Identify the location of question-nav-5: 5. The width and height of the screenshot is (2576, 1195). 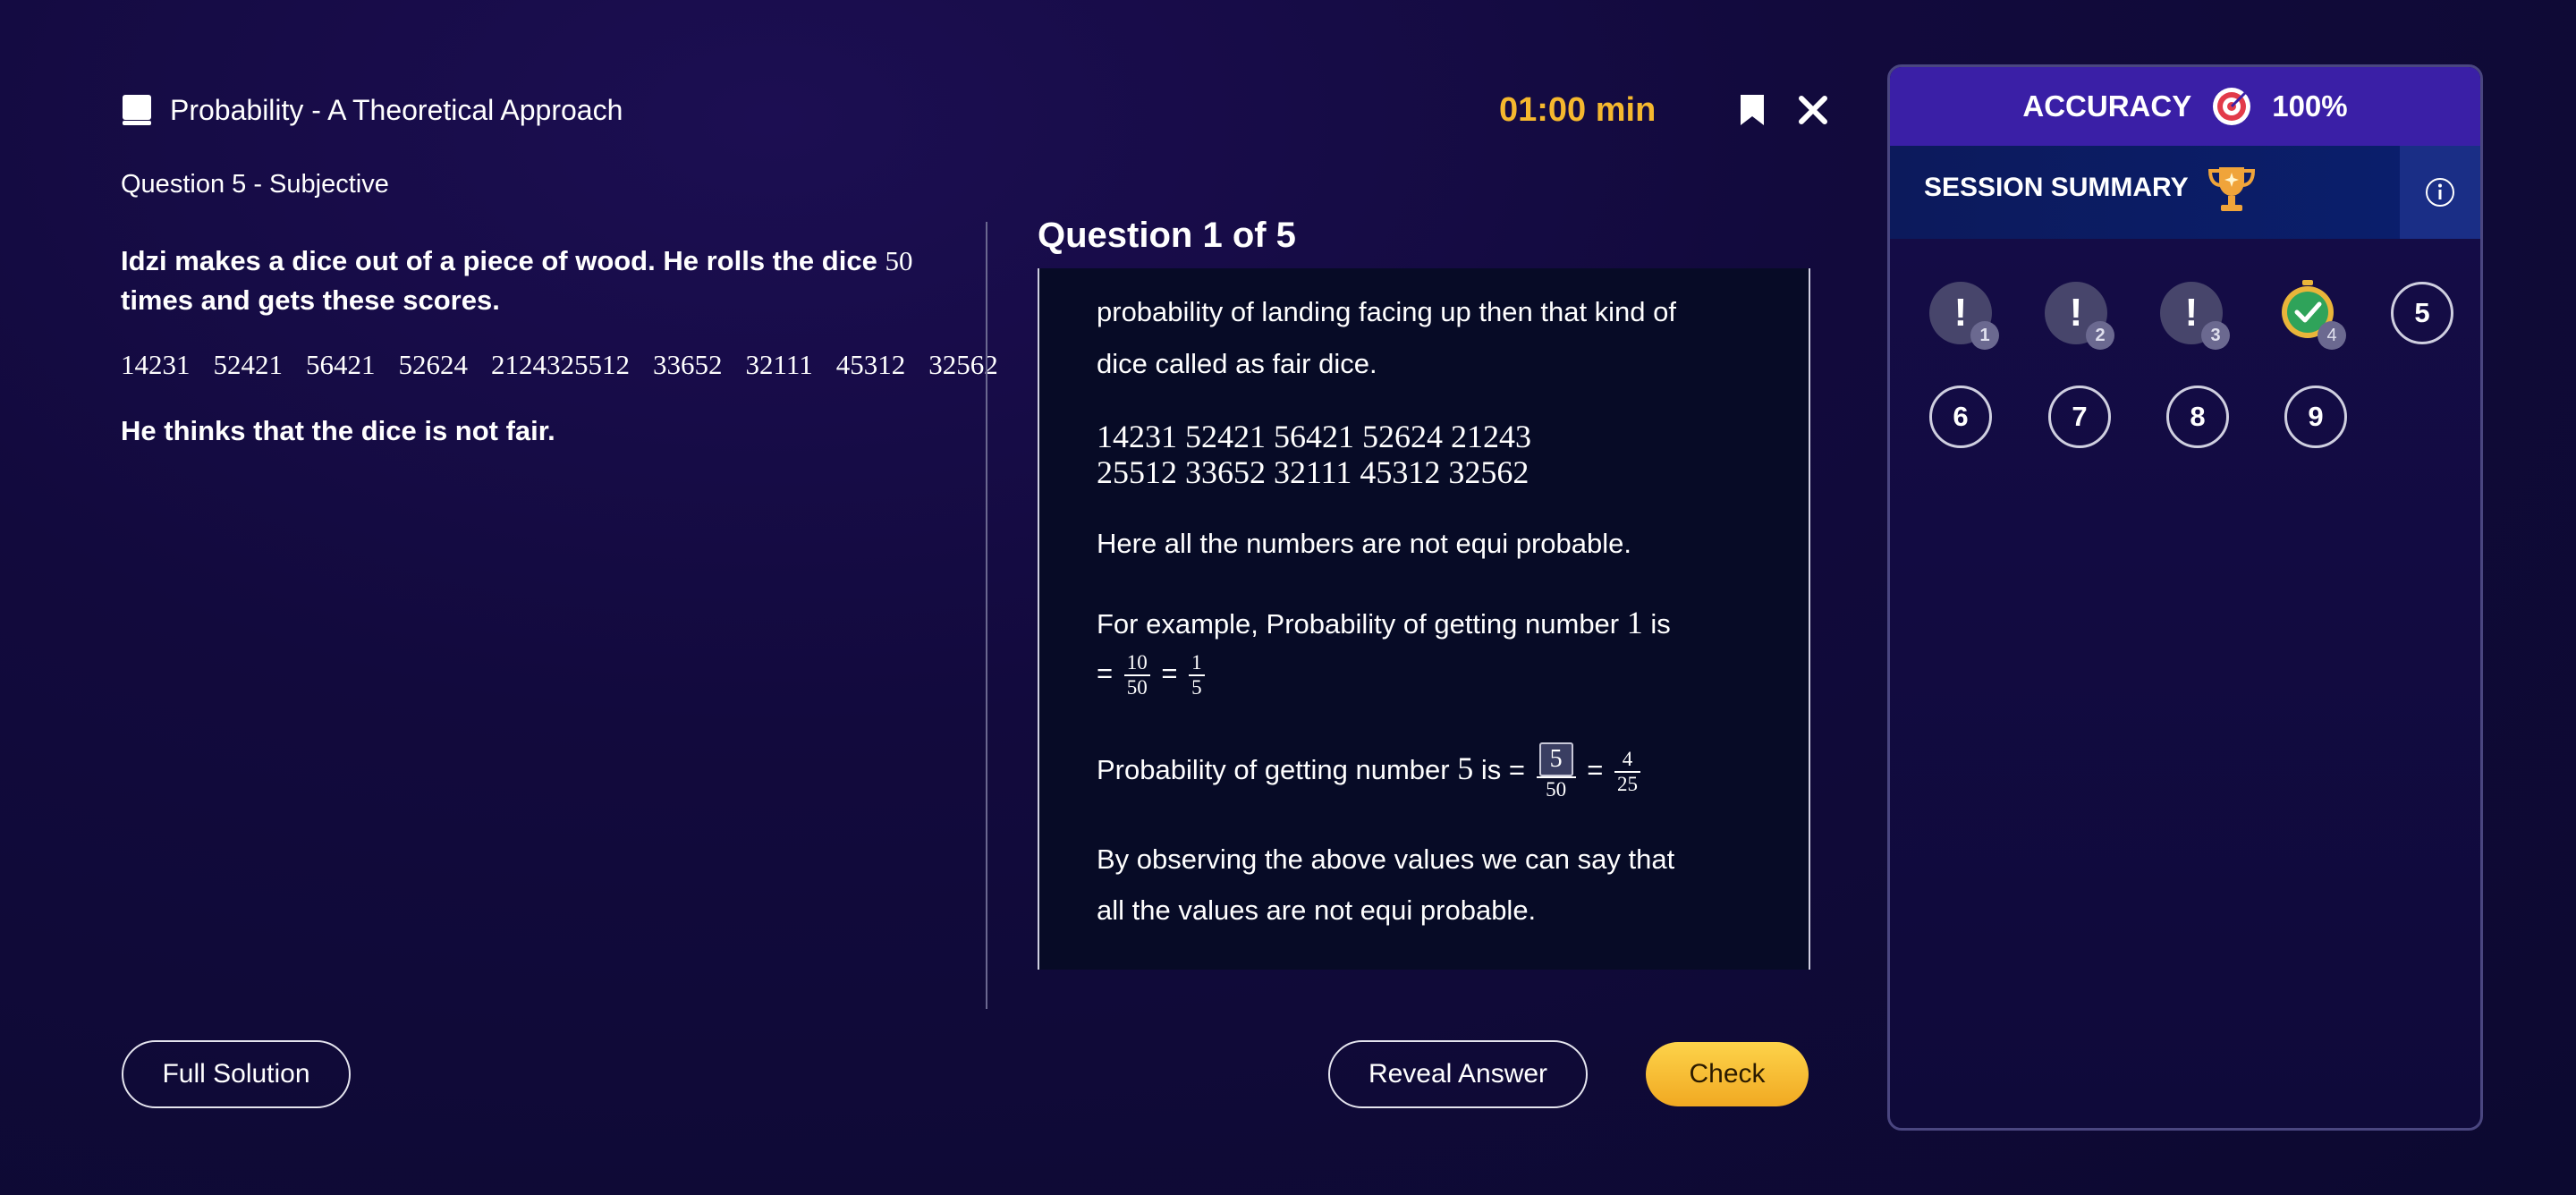
(2422, 313).